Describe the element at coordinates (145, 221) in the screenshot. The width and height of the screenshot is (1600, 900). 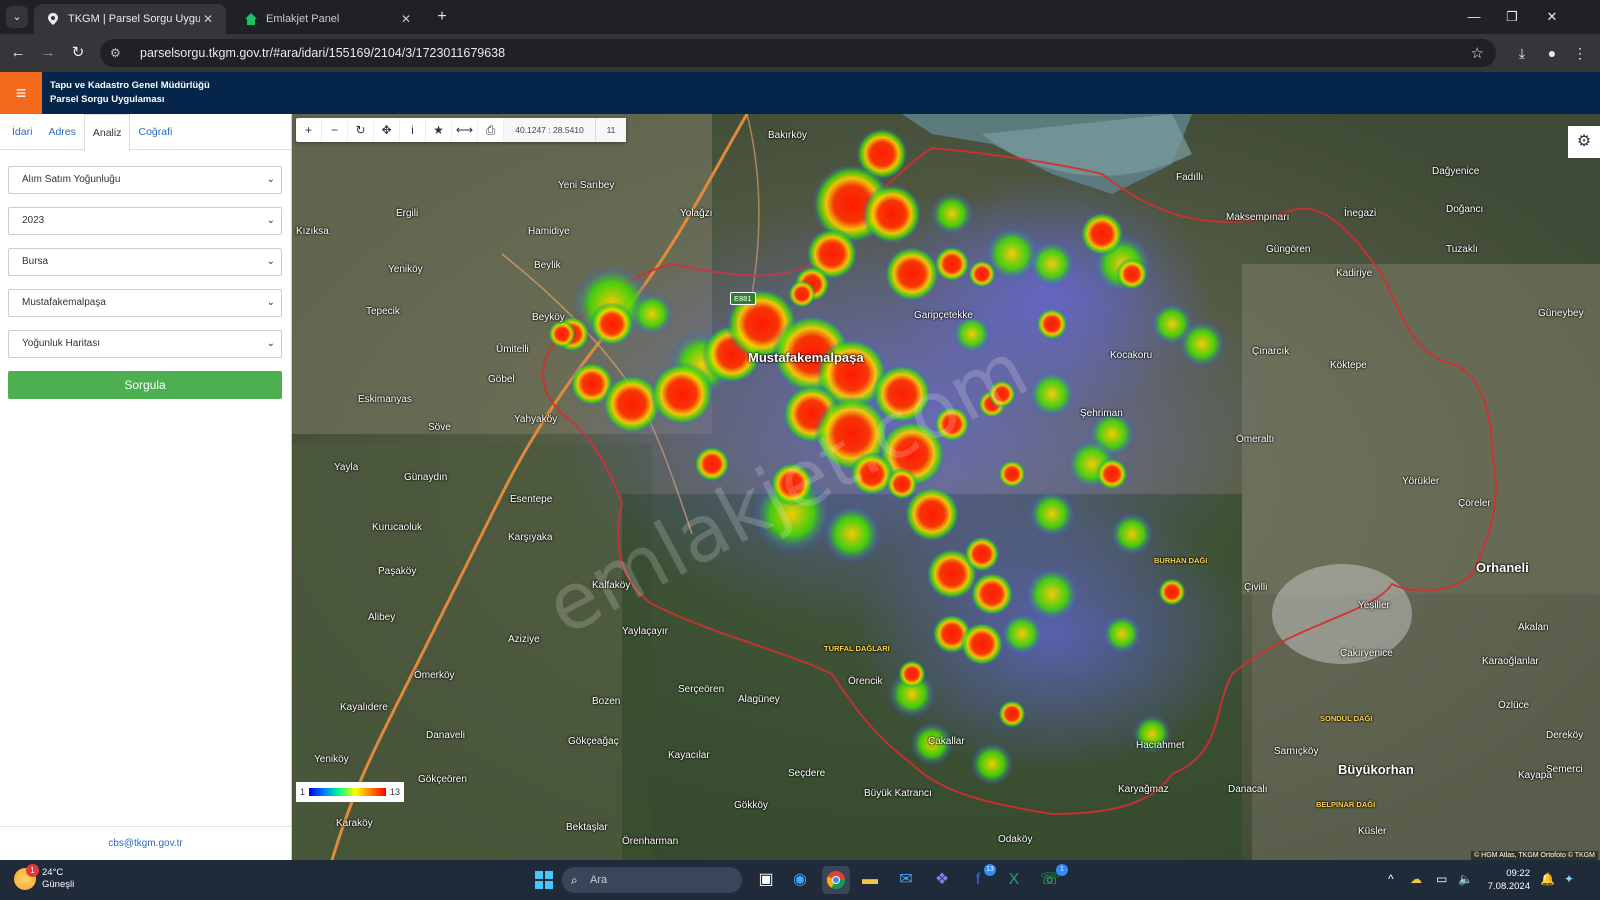
I see `year-select: 2023 ⌄` at that location.